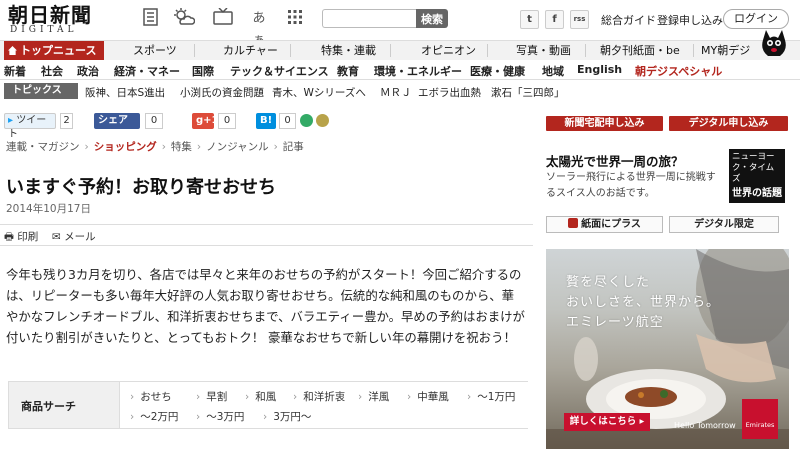  What do you see at coordinates (322, 120) in the screenshot?
I see `mixi-icon` at bounding box center [322, 120].